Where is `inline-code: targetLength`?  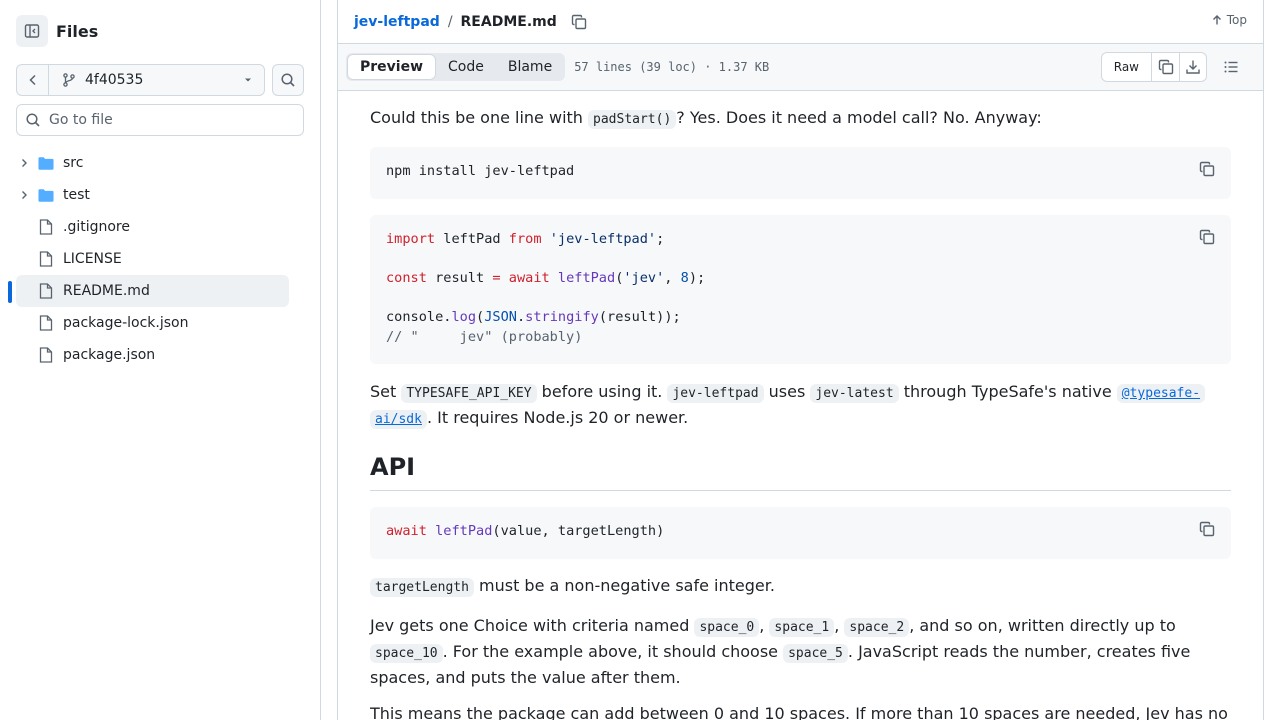 inline-code: targetLength is located at coordinates (422, 587).